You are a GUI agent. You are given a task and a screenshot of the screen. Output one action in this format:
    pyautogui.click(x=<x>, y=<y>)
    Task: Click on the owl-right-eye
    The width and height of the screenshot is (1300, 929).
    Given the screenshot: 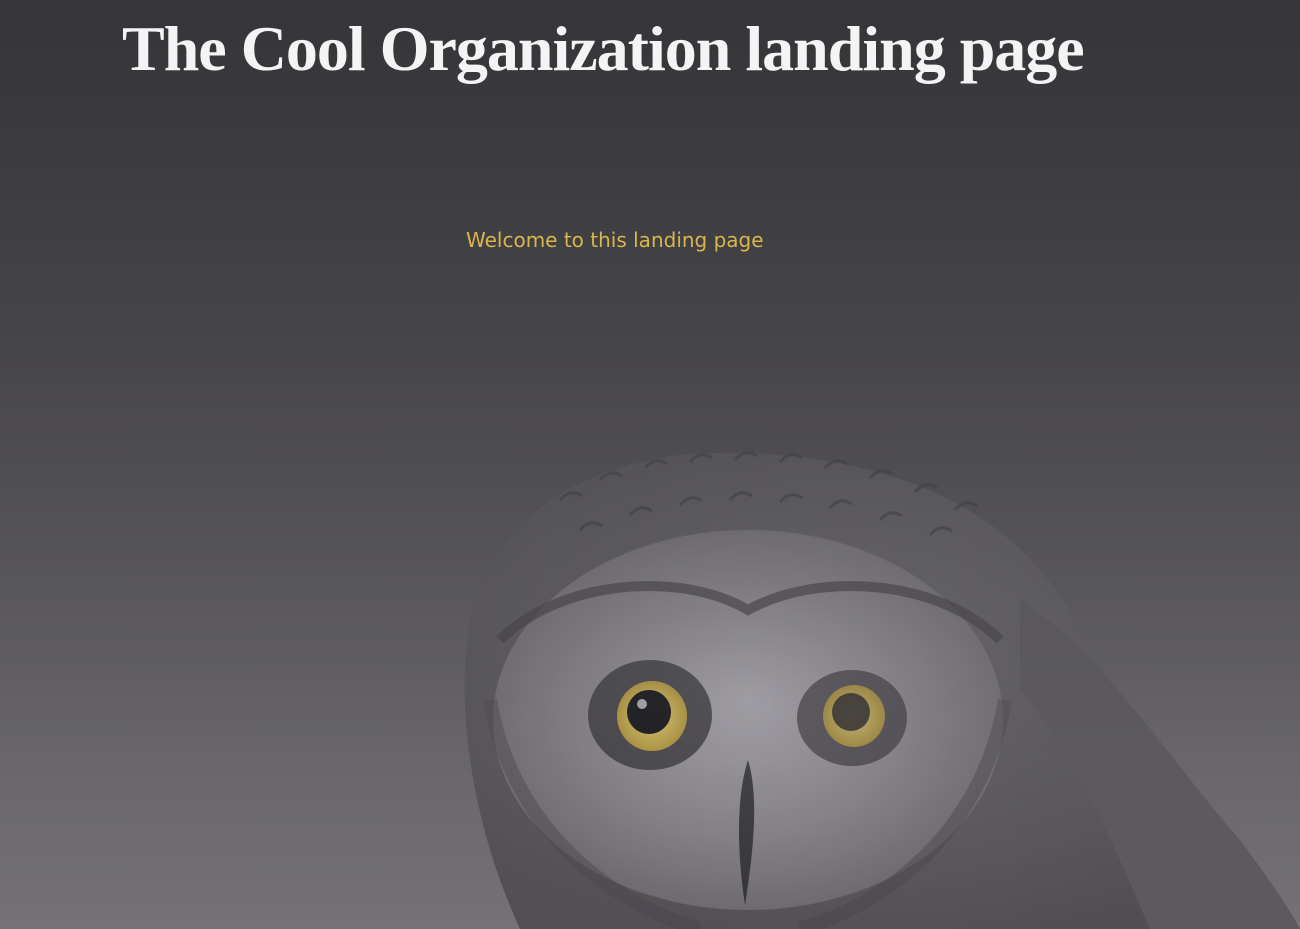 What is the action you would take?
    pyautogui.click(x=852, y=718)
    